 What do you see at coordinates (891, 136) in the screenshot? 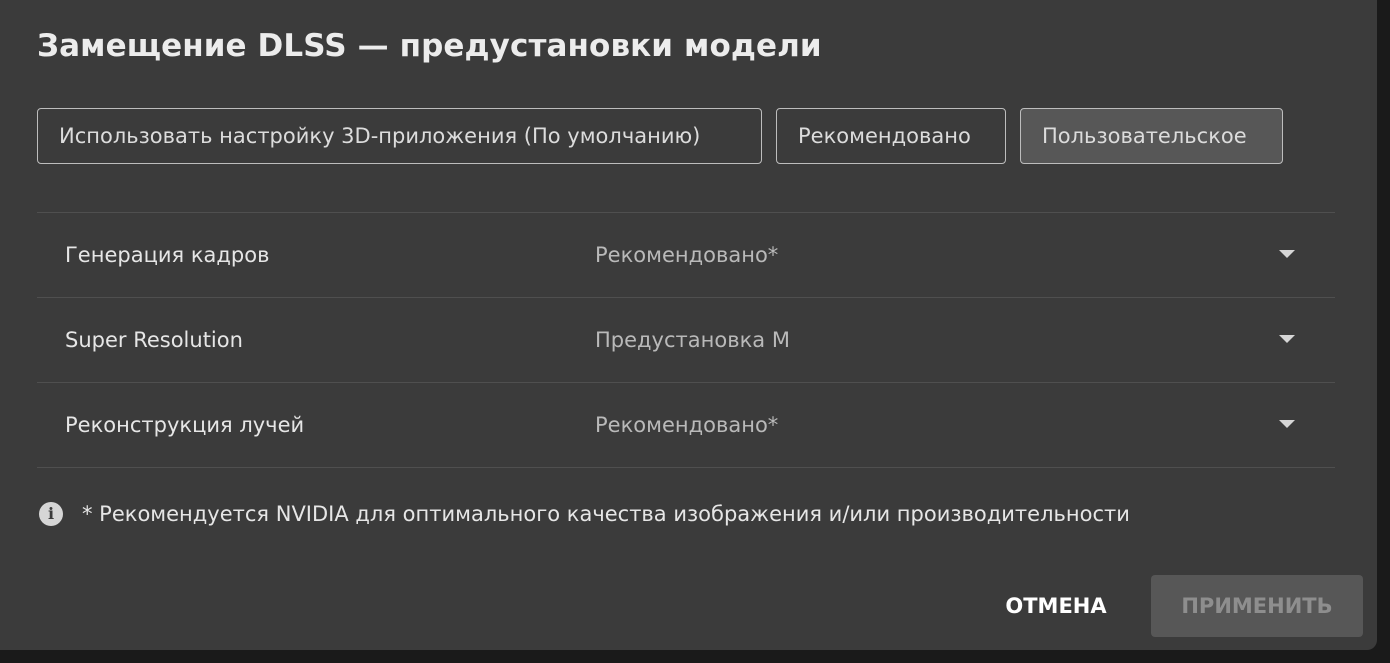
I see `preset-recommended-button: Рекомендовано` at bounding box center [891, 136].